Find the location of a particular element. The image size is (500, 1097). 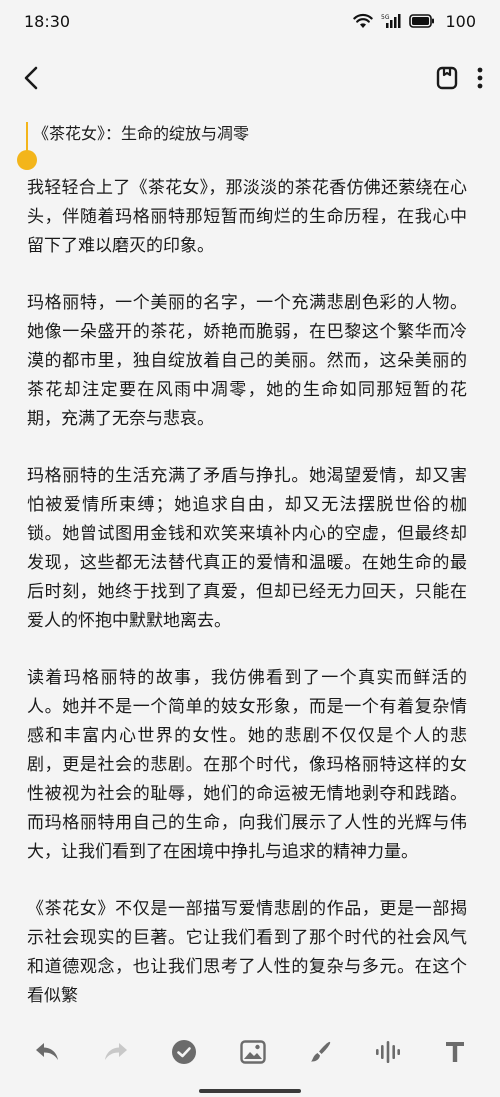

brush-icon is located at coordinates (320, 1051).